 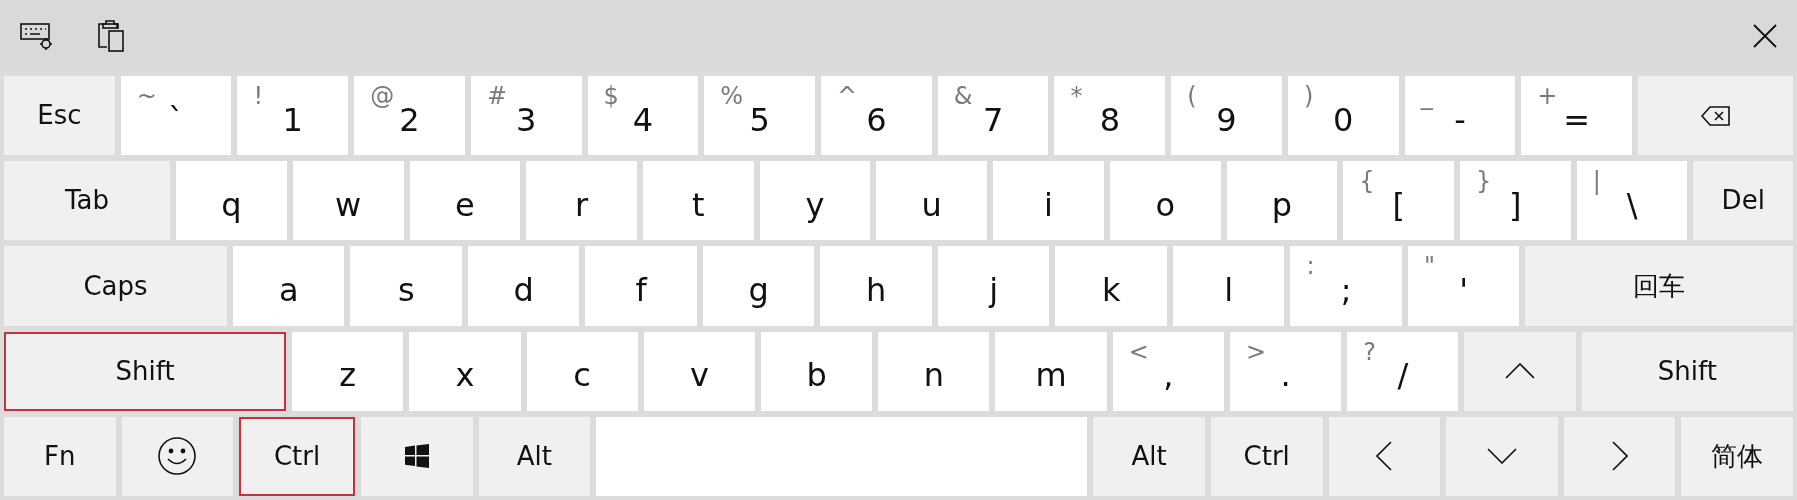 I want to click on key: ^ 6, so click(x=876, y=116).